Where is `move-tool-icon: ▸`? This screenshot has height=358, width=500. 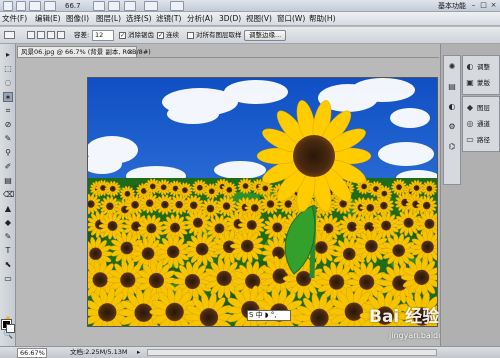
move-tool-icon: ▸ is located at coordinates (8, 55).